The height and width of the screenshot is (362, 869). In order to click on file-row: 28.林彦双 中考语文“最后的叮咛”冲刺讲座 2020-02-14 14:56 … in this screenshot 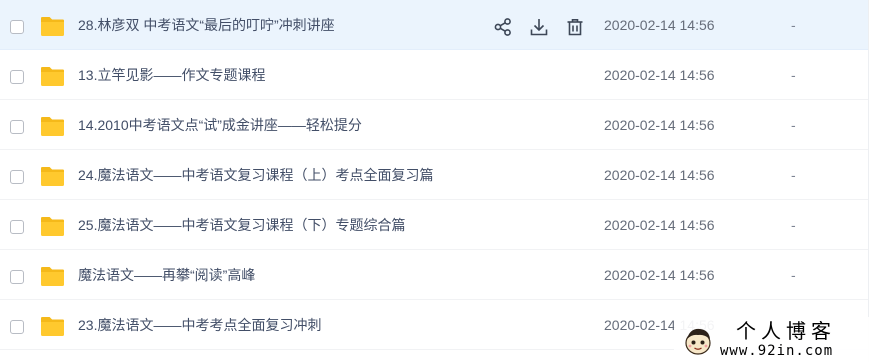, I will do `click(434, 25)`.